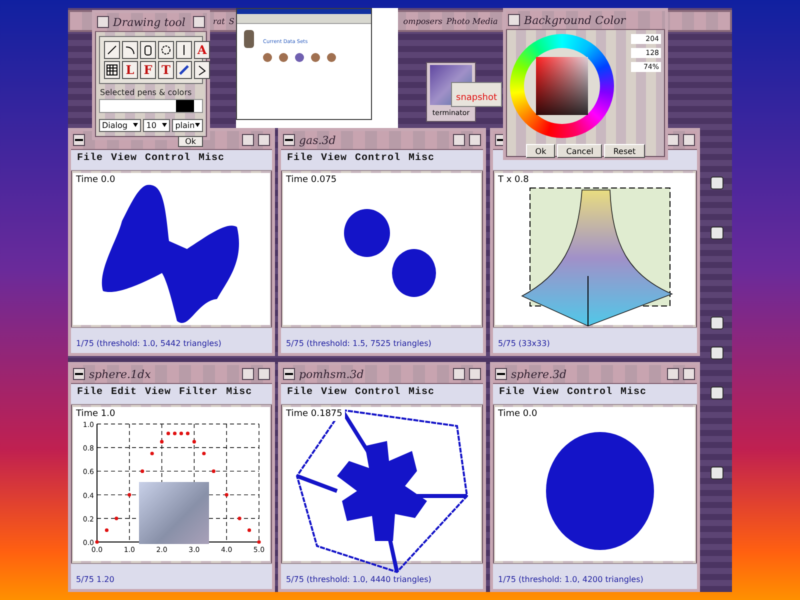 This screenshot has height=600, width=800. I want to click on tooltip-text: snapshot, so click(477, 98).